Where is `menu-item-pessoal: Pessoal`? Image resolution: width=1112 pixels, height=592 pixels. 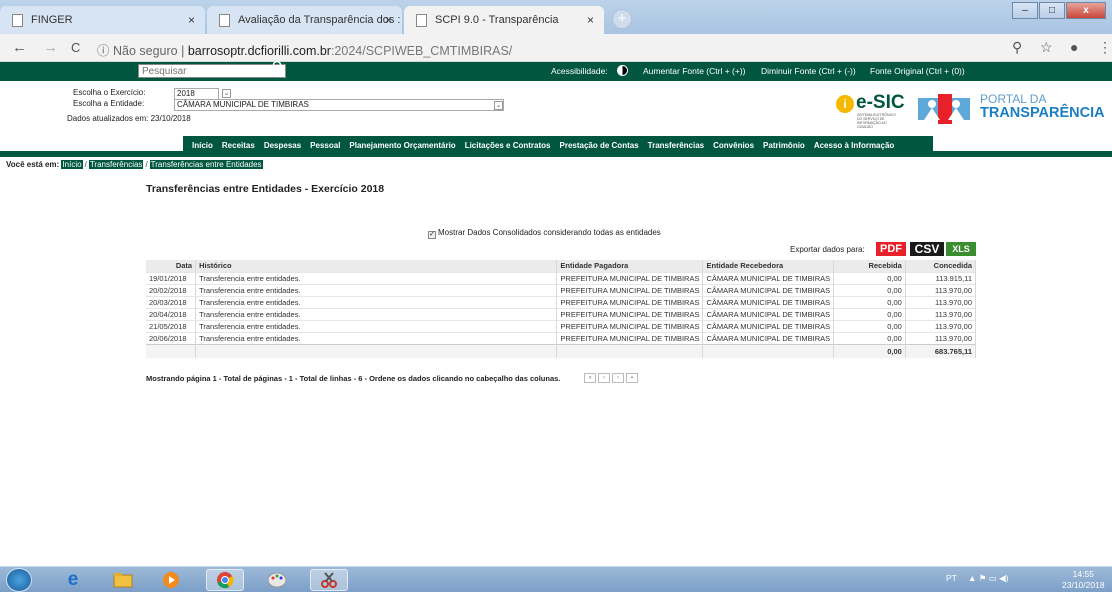
menu-item-pessoal: Pessoal is located at coordinates (325, 145).